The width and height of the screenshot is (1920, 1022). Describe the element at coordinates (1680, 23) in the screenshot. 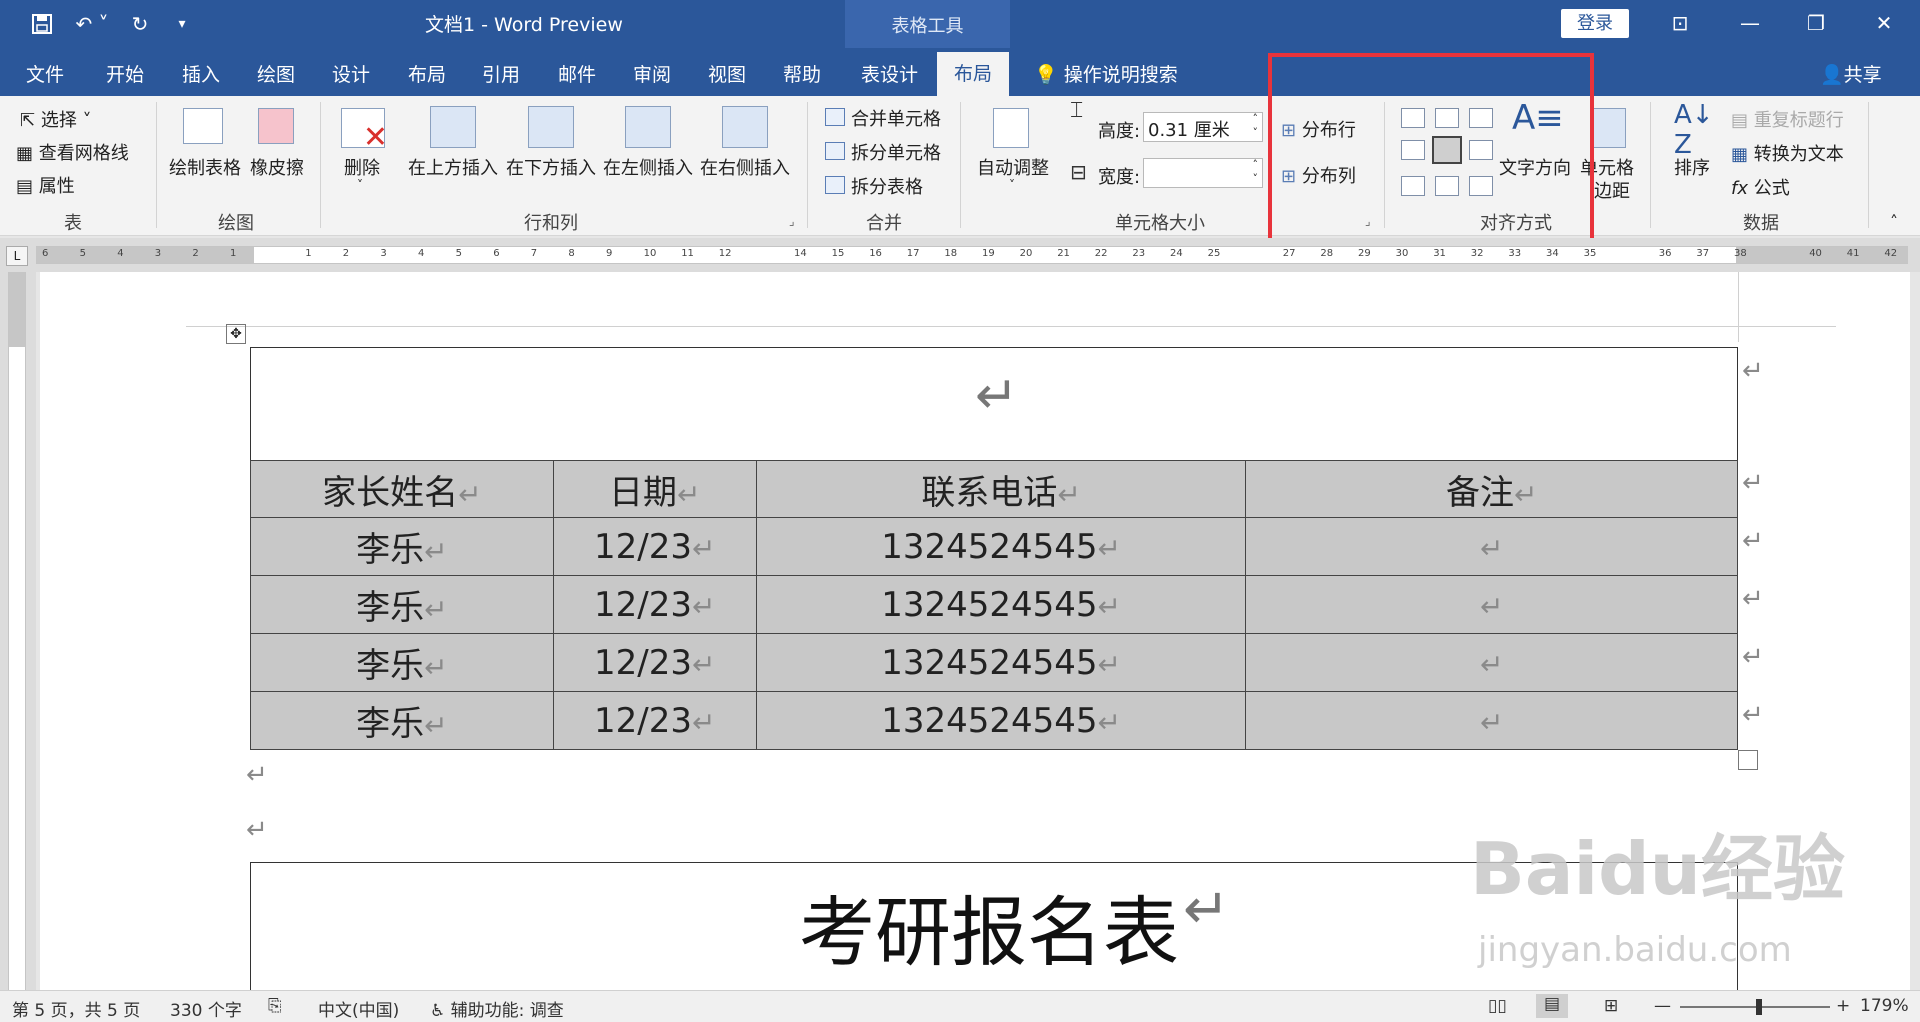

I see `ribbon-display-options-icon: ⊡` at that location.